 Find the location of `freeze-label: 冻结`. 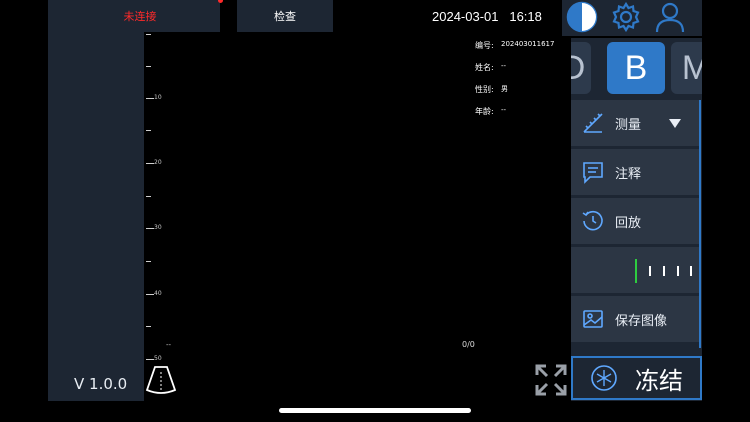

freeze-label: 冻结 is located at coordinates (659, 380).